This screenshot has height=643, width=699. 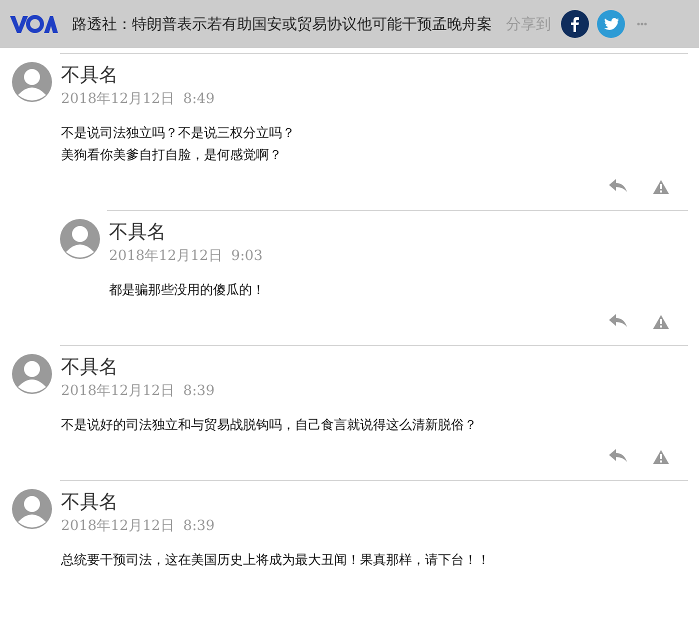 What do you see at coordinates (172, 156) in the screenshot?
I see `comment-text: 美狗看你美爹自打自脸，是何感觉啊？` at bounding box center [172, 156].